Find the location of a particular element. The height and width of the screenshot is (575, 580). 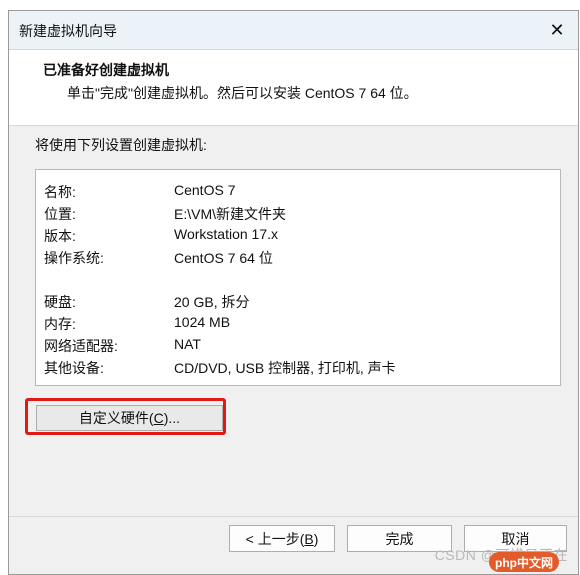

summary-row-memory: 内存: 1024 MB is located at coordinates (298, 325).